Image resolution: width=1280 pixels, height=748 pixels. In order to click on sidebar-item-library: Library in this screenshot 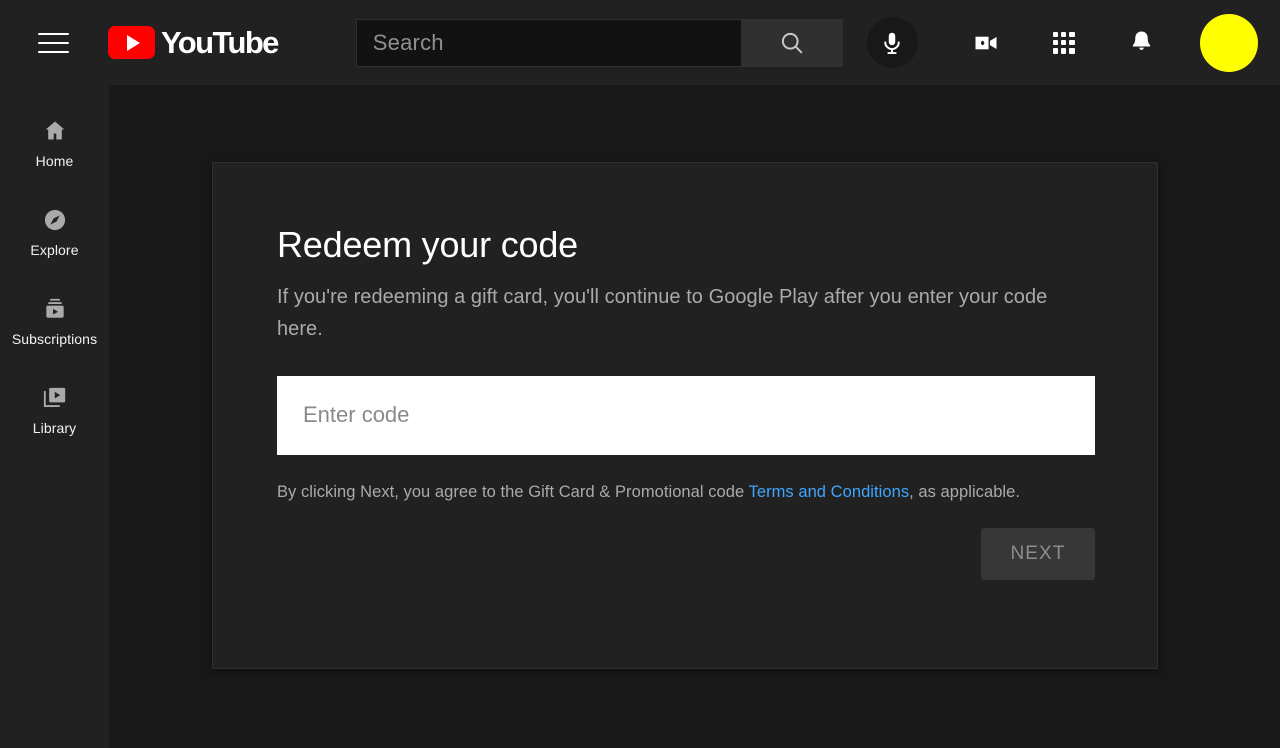, I will do `click(54, 410)`.